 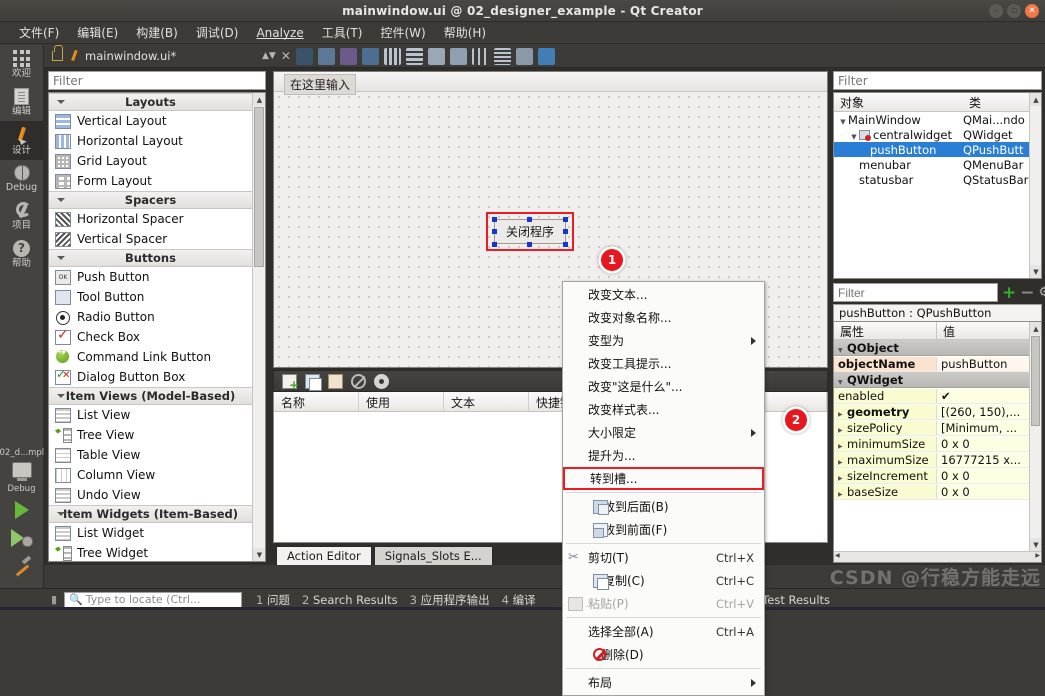 I want to click on layout-form-icon, so click(x=480, y=56).